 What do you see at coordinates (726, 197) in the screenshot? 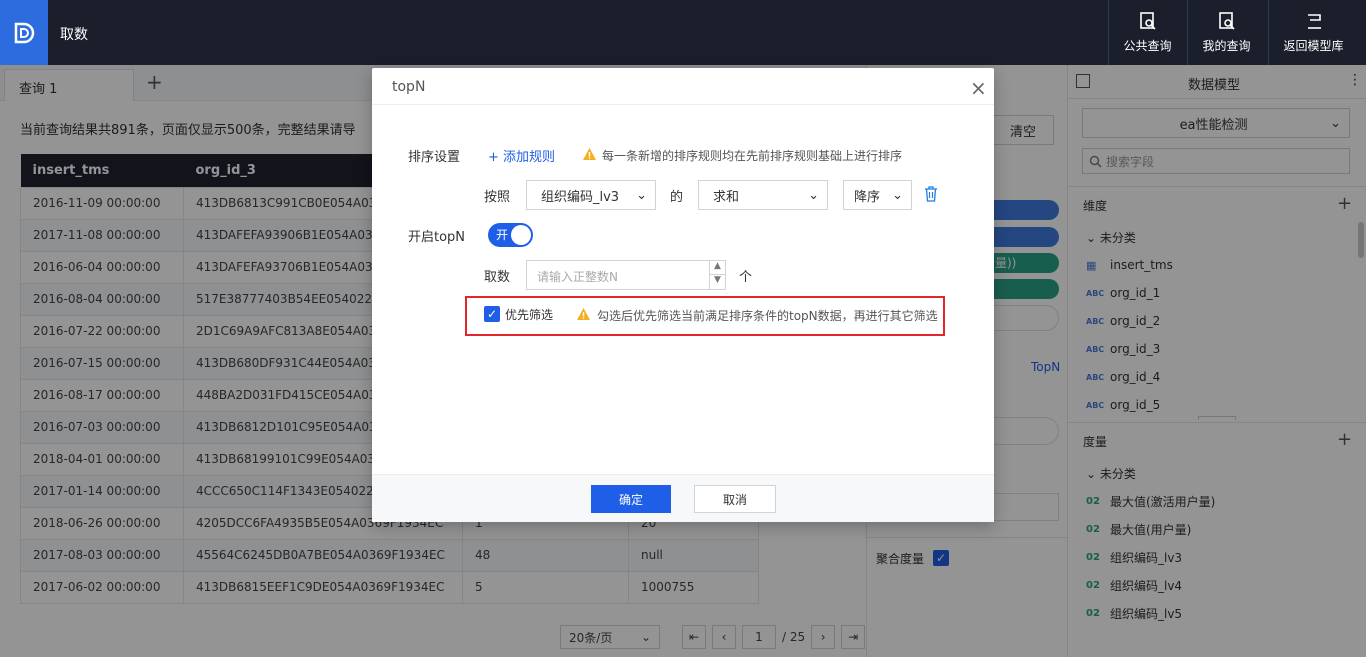
I see `aggregation-value: 求和` at bounding box center [726, 197].